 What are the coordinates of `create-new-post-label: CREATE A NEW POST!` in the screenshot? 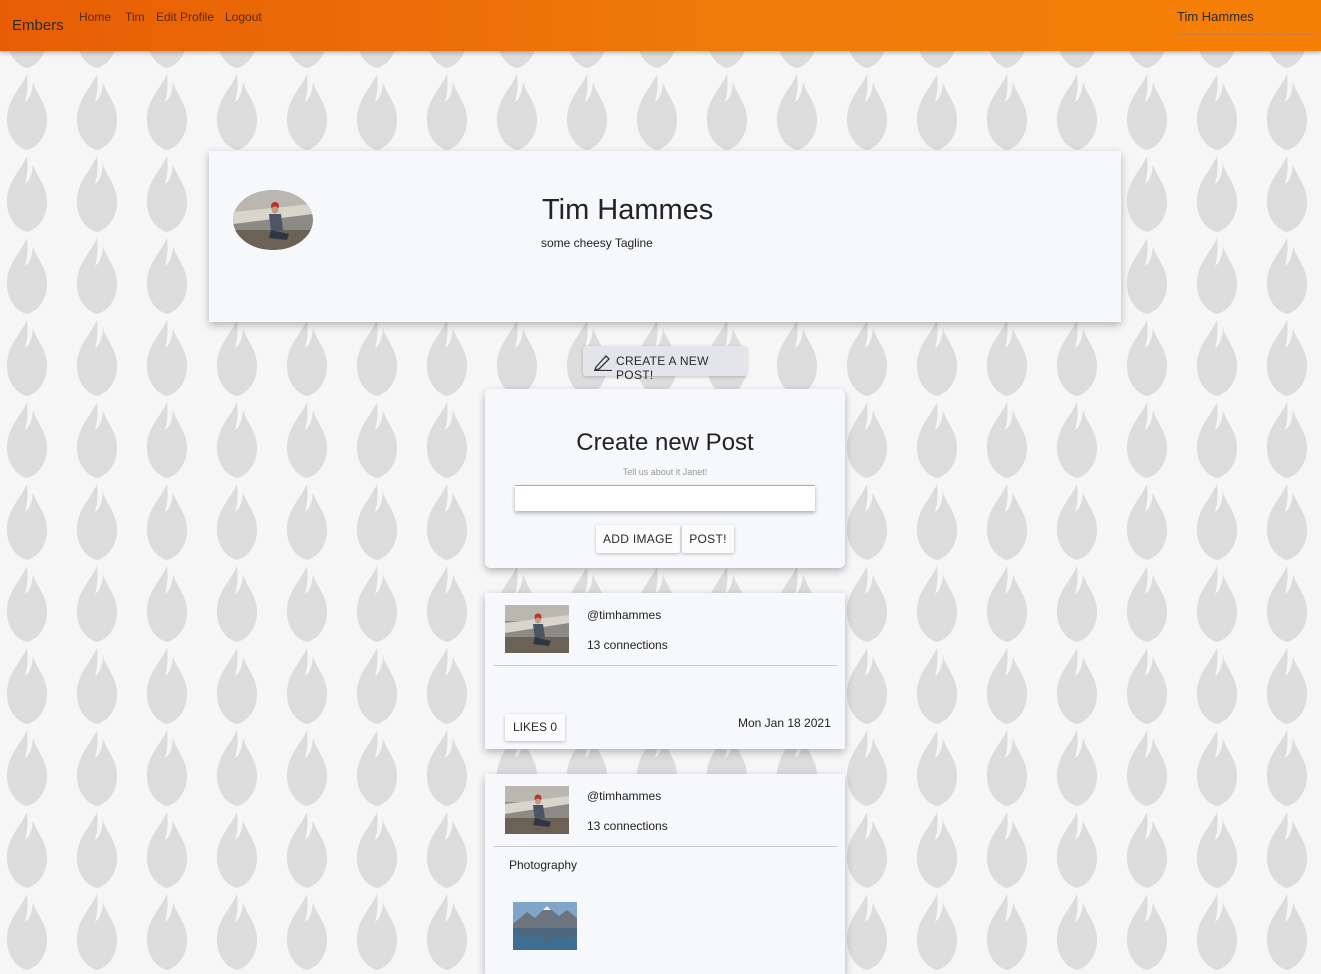 It's located at (662, 368).